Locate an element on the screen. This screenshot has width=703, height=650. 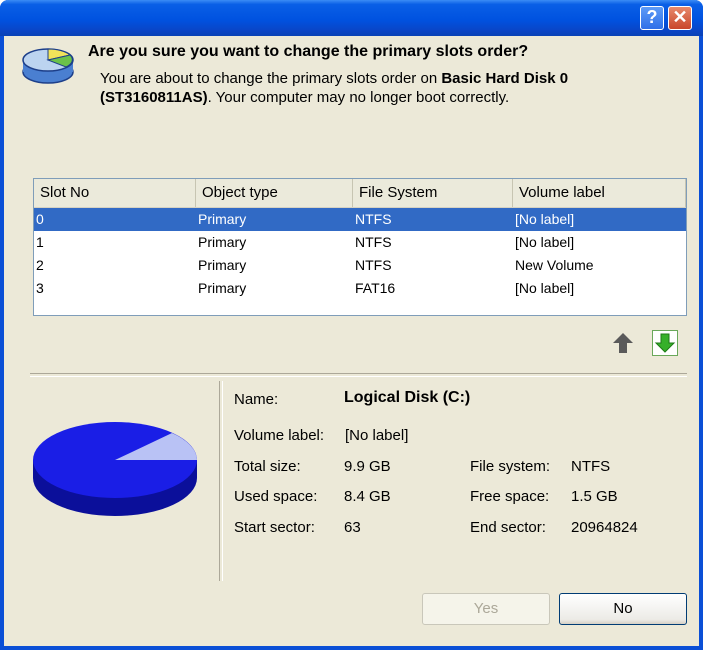
arrow-up-icon is located at coordinates (623, 343).